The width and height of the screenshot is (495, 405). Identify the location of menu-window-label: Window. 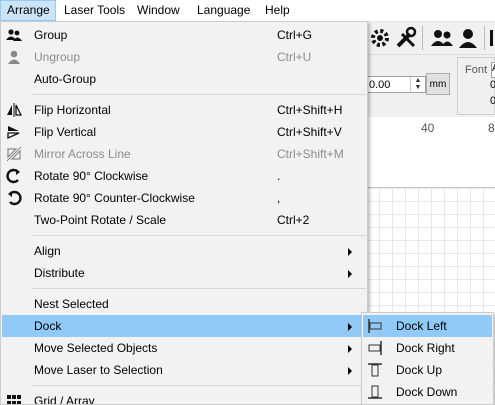
(158, 10).